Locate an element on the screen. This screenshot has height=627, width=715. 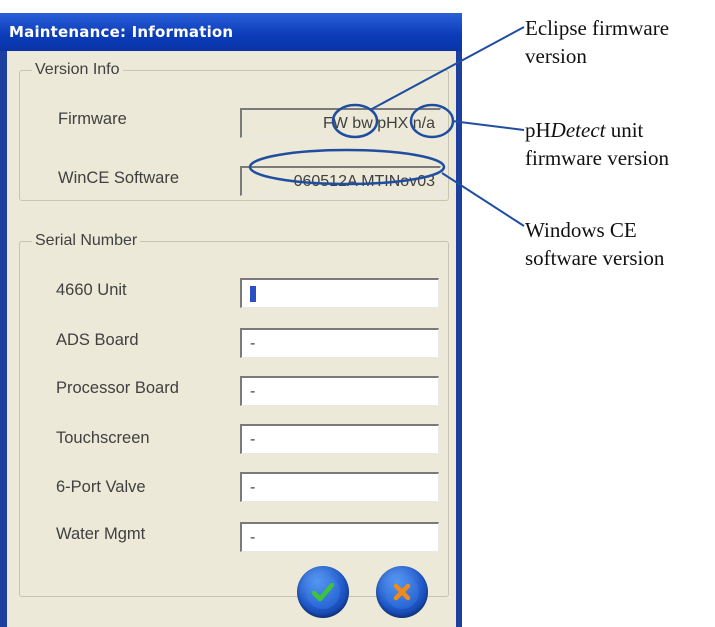
eclipse-firmware-annotation: Eclipse firmware version is located at coordinates (597, 42).